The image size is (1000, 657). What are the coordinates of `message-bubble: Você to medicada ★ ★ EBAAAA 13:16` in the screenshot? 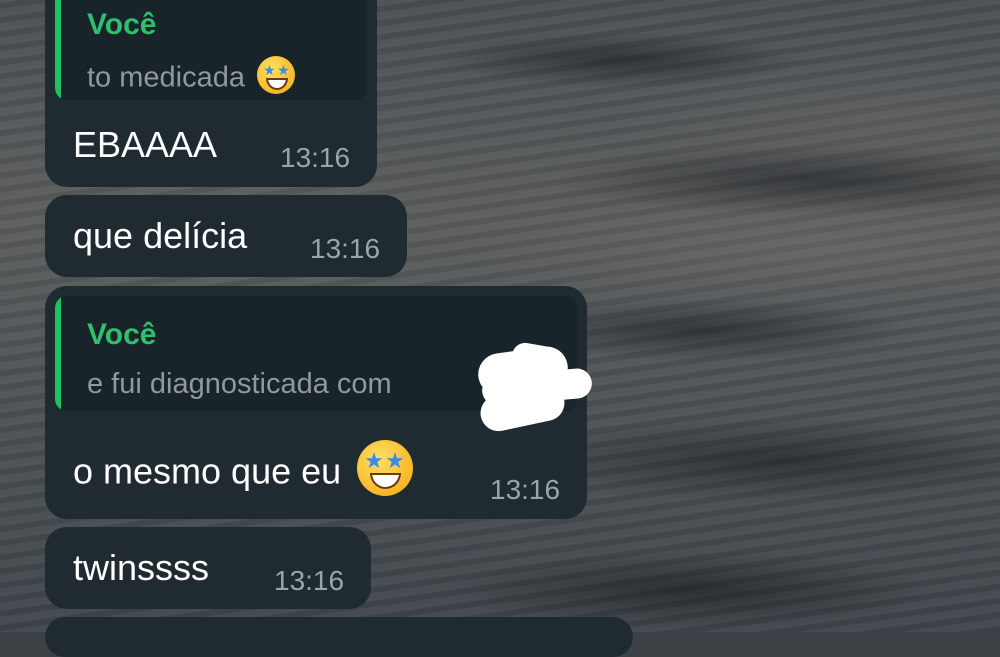 It's located at (211, 93).